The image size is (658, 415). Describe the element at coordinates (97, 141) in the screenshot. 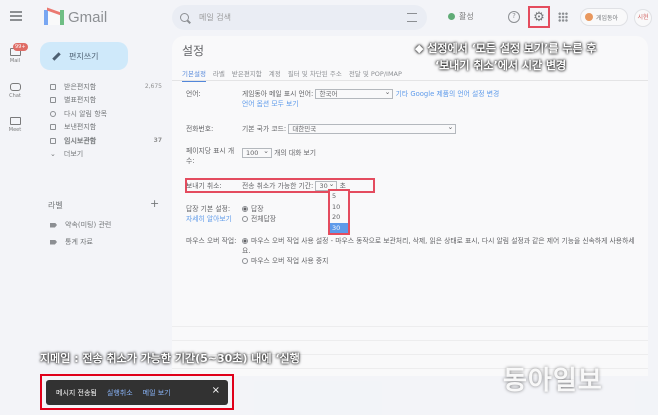

I see `nav-item-drafts: 임시보관함 37` at that location.